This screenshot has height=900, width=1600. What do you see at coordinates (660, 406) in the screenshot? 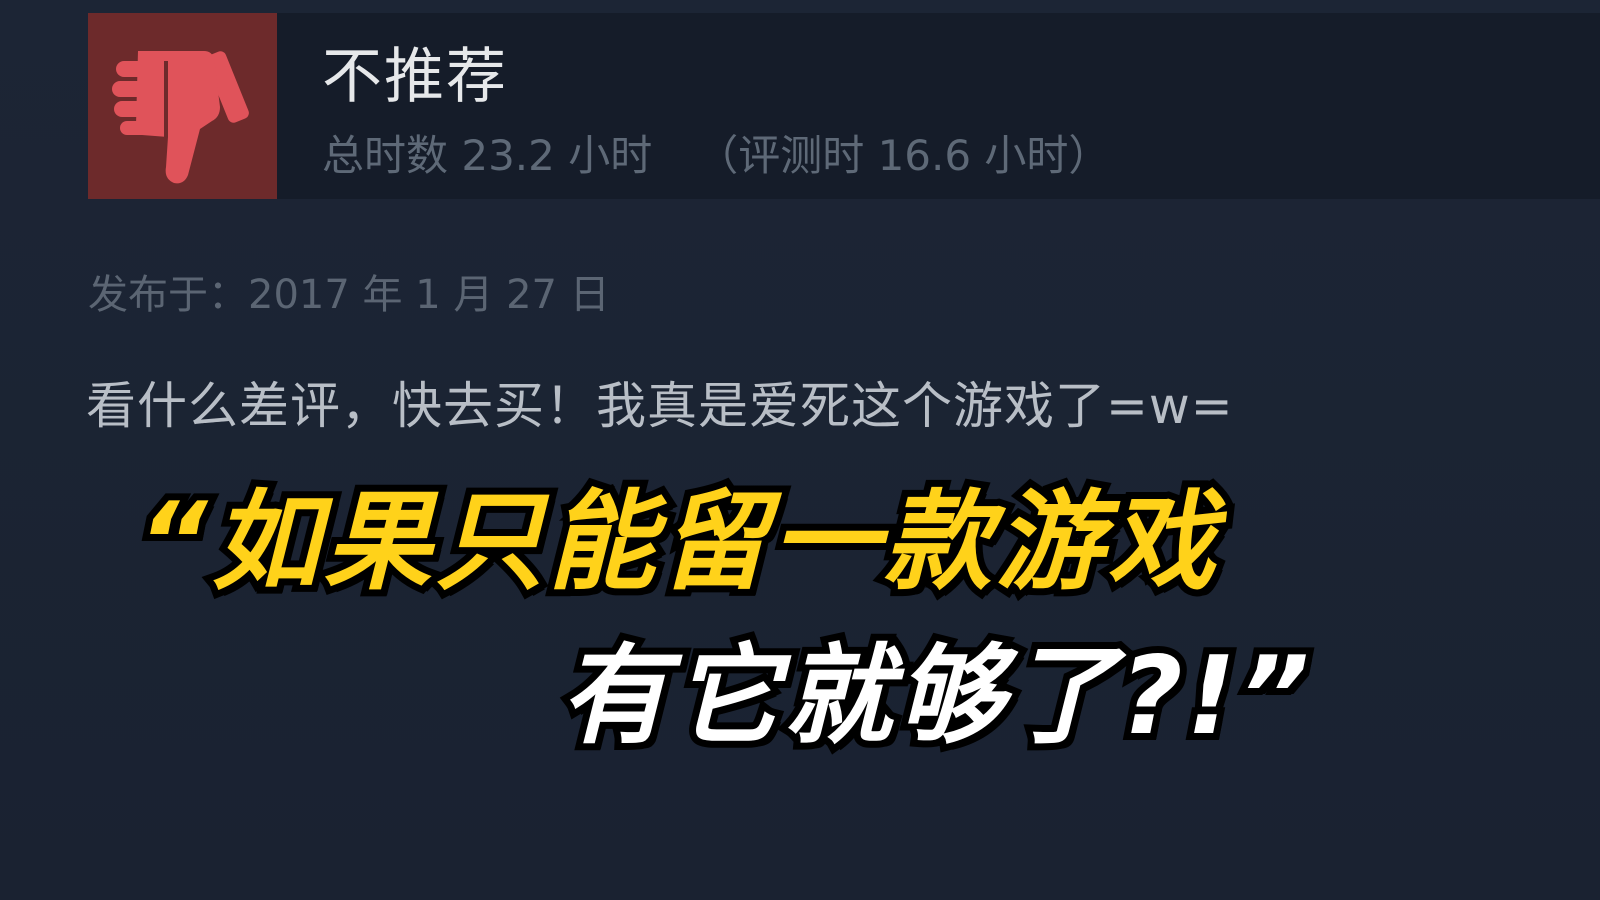
I see `review-body: 看什么差评，快去买！我真是爱死这个游戏了=w=` at bounding box center [660, 406].